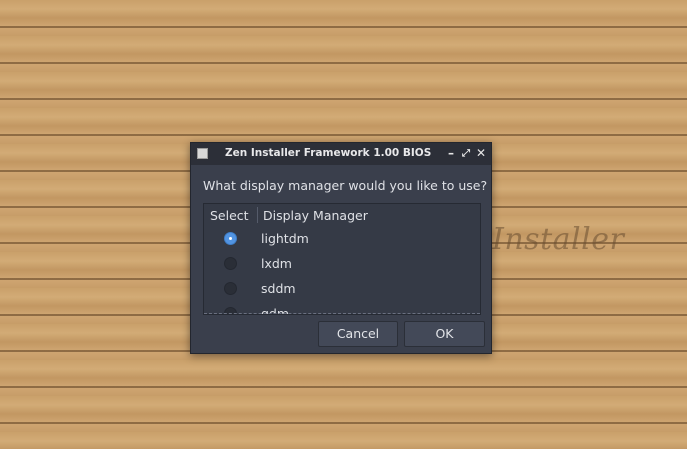 The image size is (687, 449). I want to click on list-scroll-edge, so click(342, 313).